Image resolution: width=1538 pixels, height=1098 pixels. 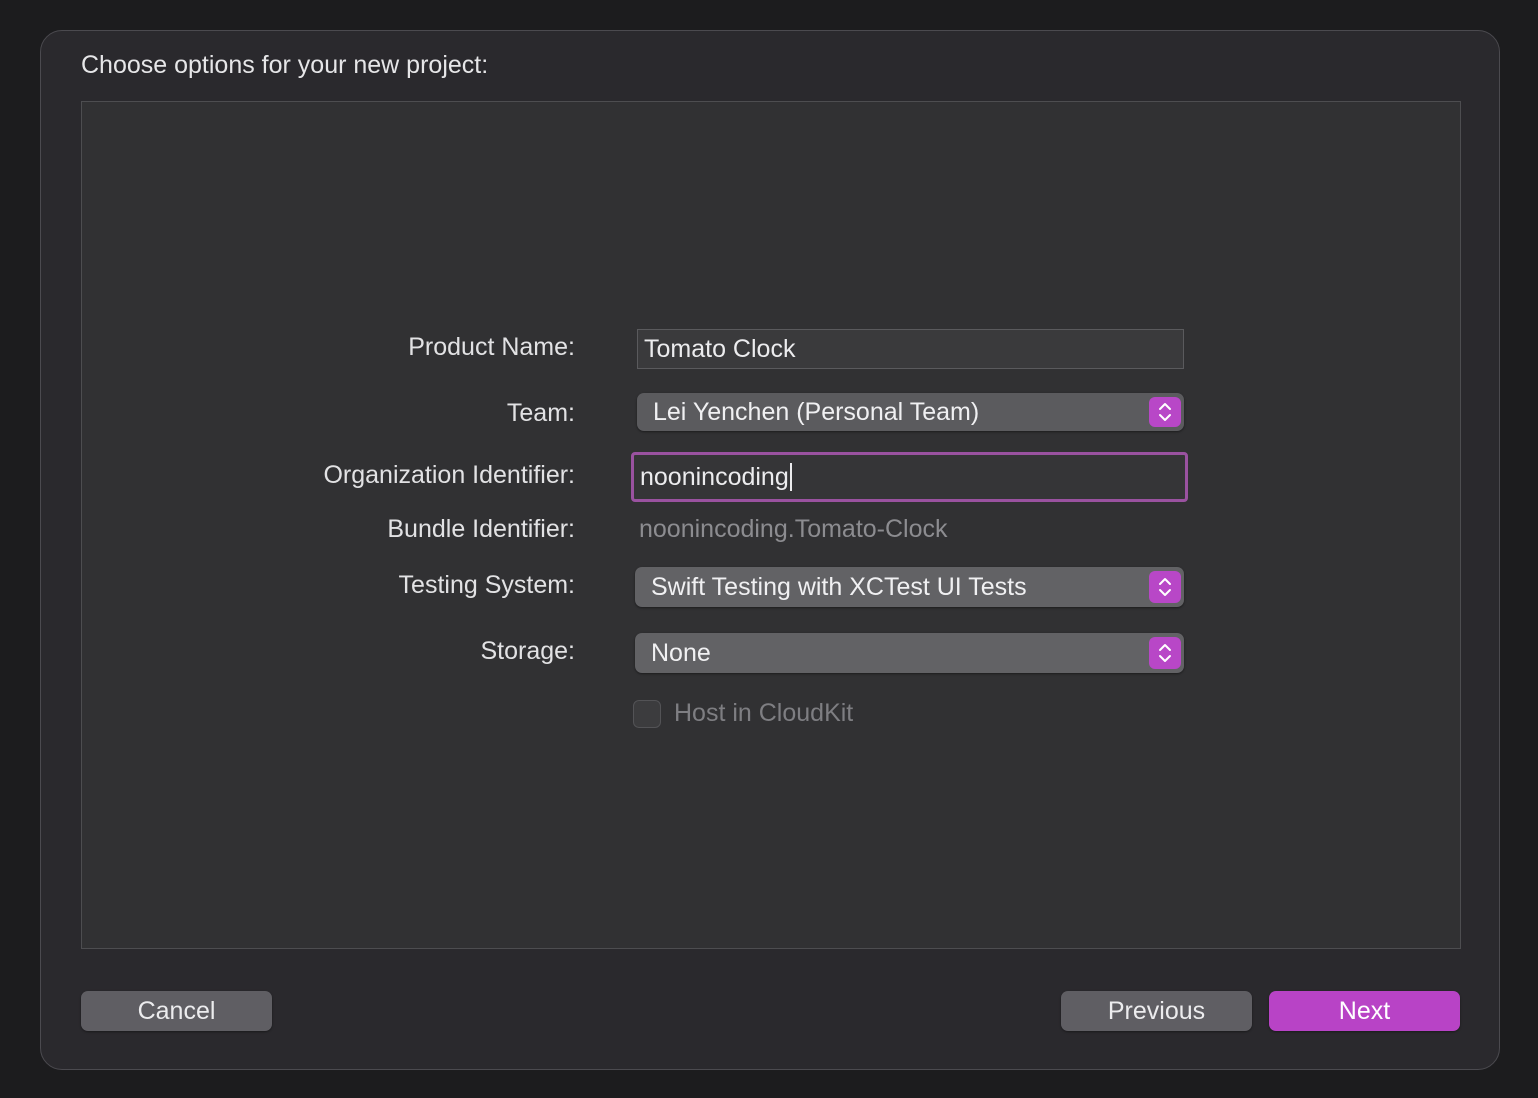 What do you see at coordinates (714, 476) in the screenshot?
I see `organization-identifier-value: noonincoding` at bounding box center [714, 476].